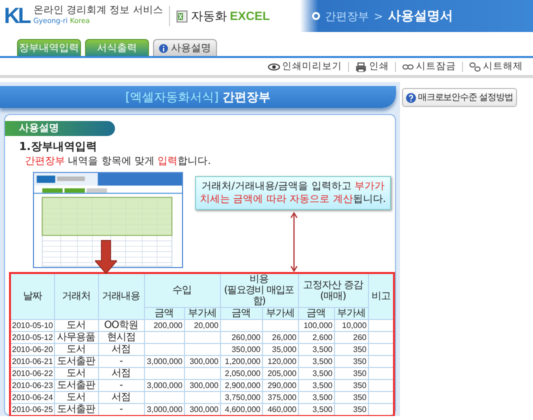 The image size is (533, 420). What do you see at coordinates (408, 67) in the screenshot?
I see `chain-icon` at bounding box center [408, 67].